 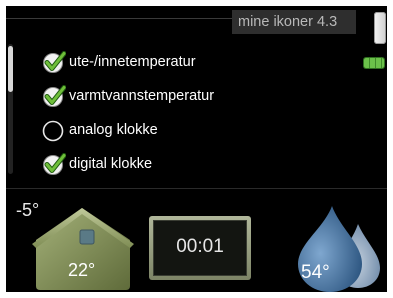 What do you see at coordinates (28, 210) in the screenshot?
I see `outdoor-temperature: -5°` at bounding box center [28, 210].